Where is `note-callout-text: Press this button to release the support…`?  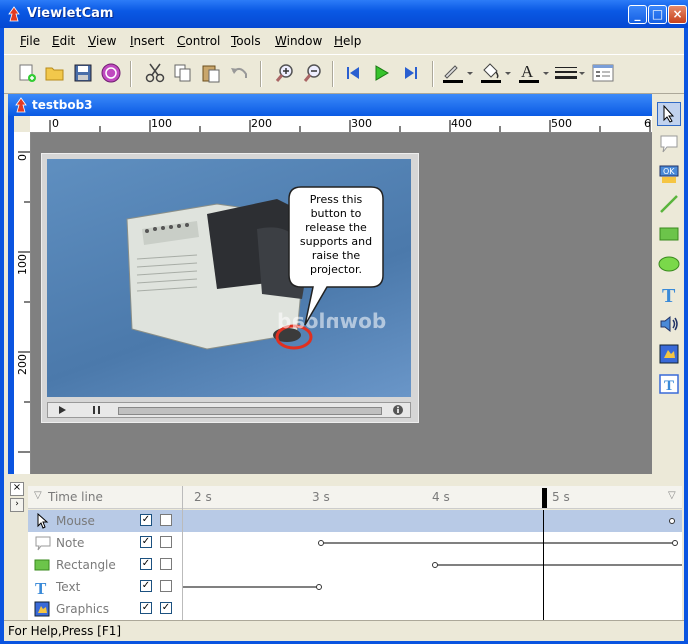 note-callout-text: Press this button to release the support… is located at coordinates (336, 234).